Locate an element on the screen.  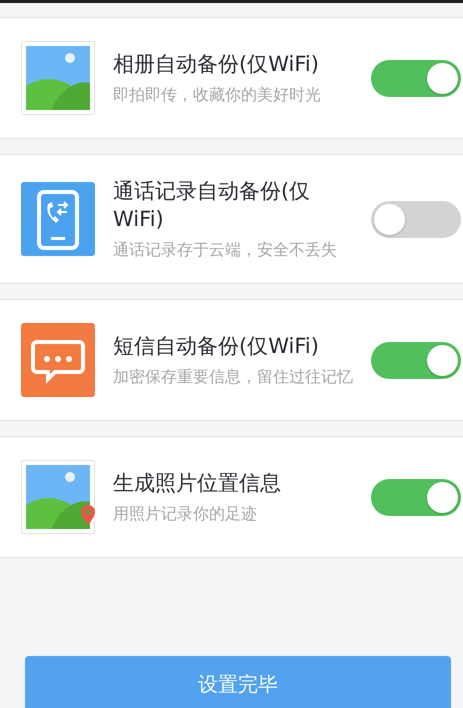
setting-description: 加密保存重要信息，留住过往记忆 is located at coordinates (233, 377).